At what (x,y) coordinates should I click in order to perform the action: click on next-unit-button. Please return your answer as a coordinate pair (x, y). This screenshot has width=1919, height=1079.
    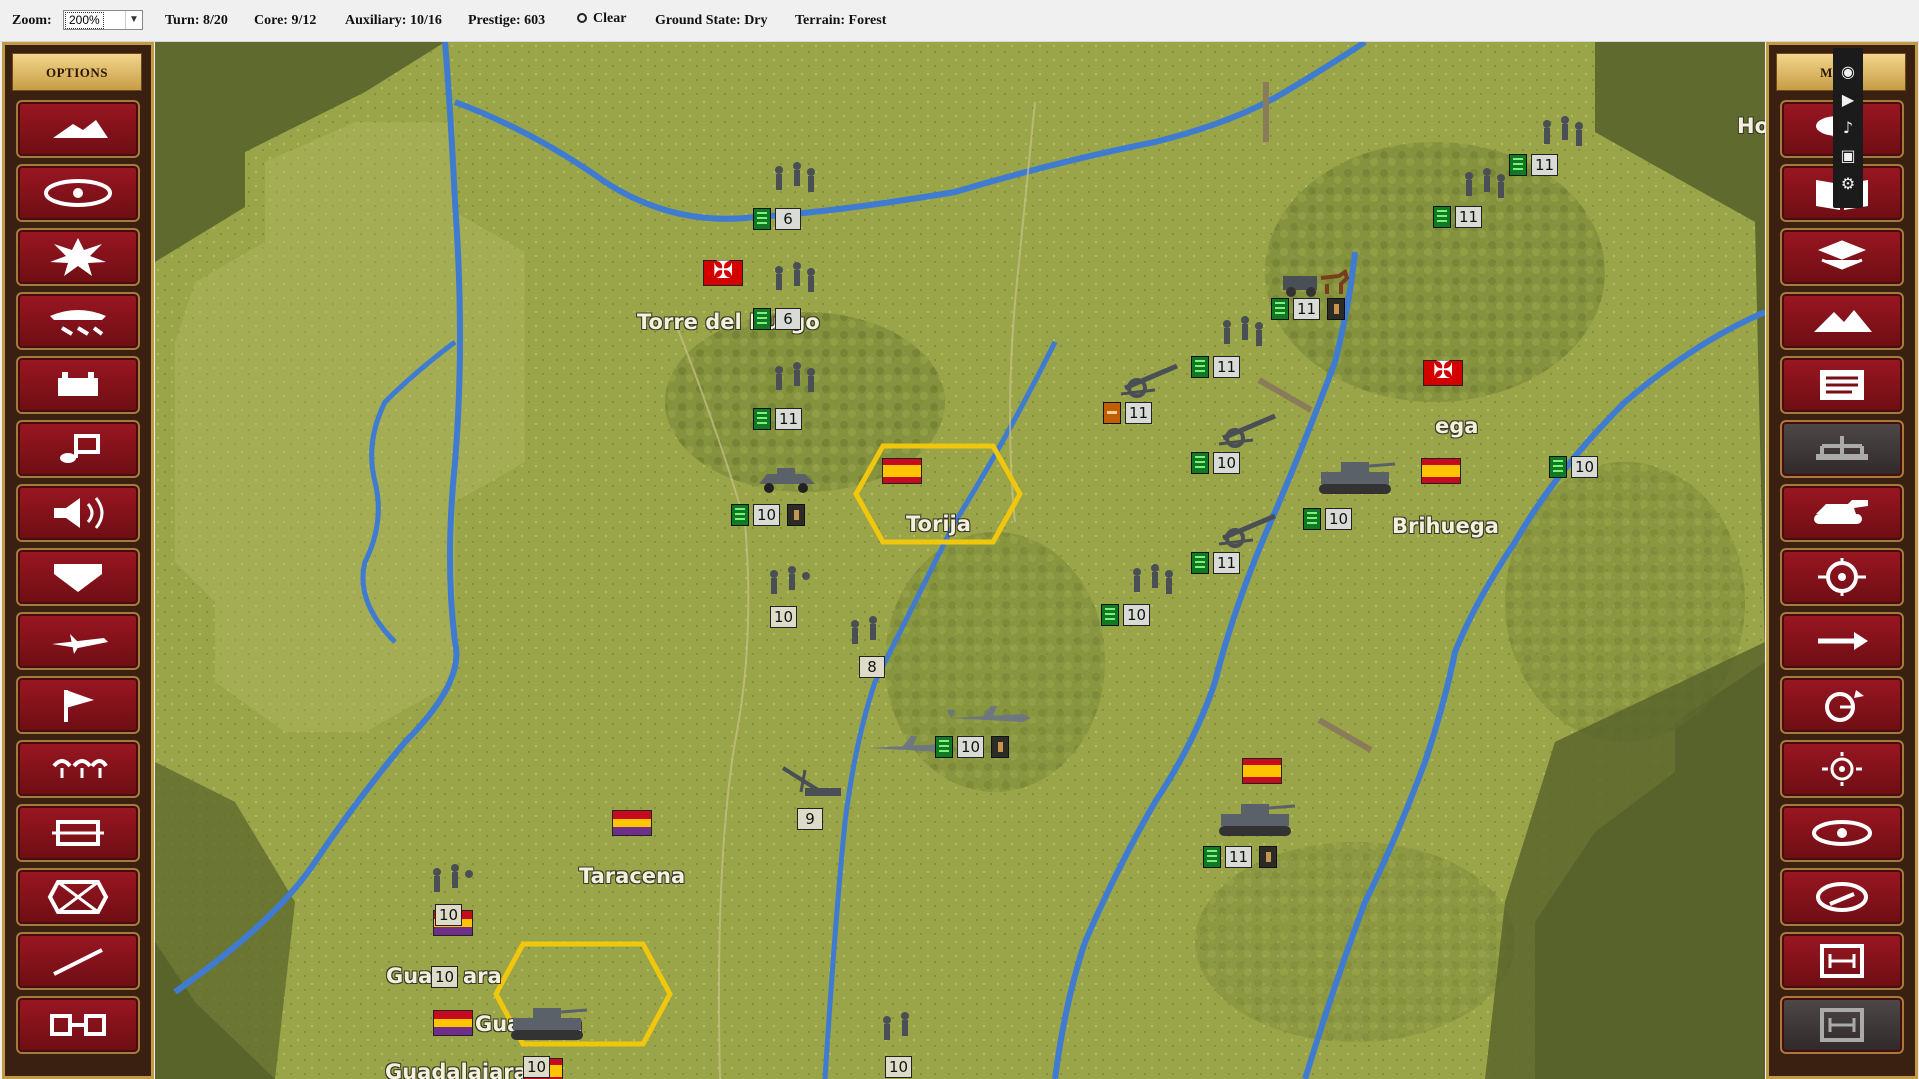
    Looking at the image, I should click on (1842, 641).